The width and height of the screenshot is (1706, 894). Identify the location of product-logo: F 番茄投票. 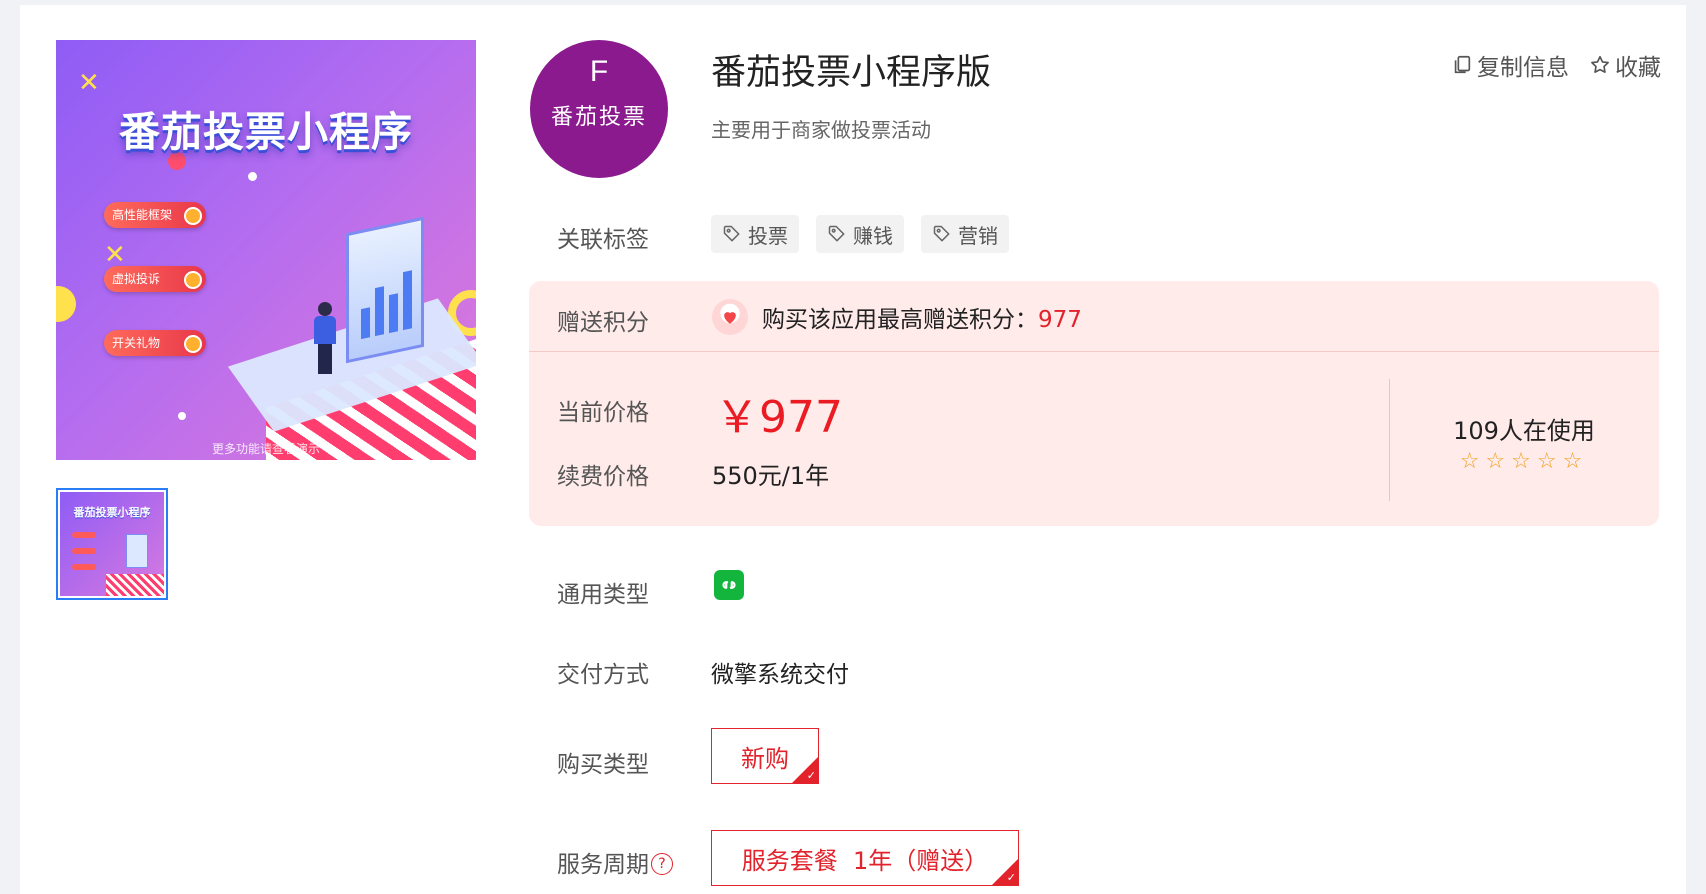
(599, 109).